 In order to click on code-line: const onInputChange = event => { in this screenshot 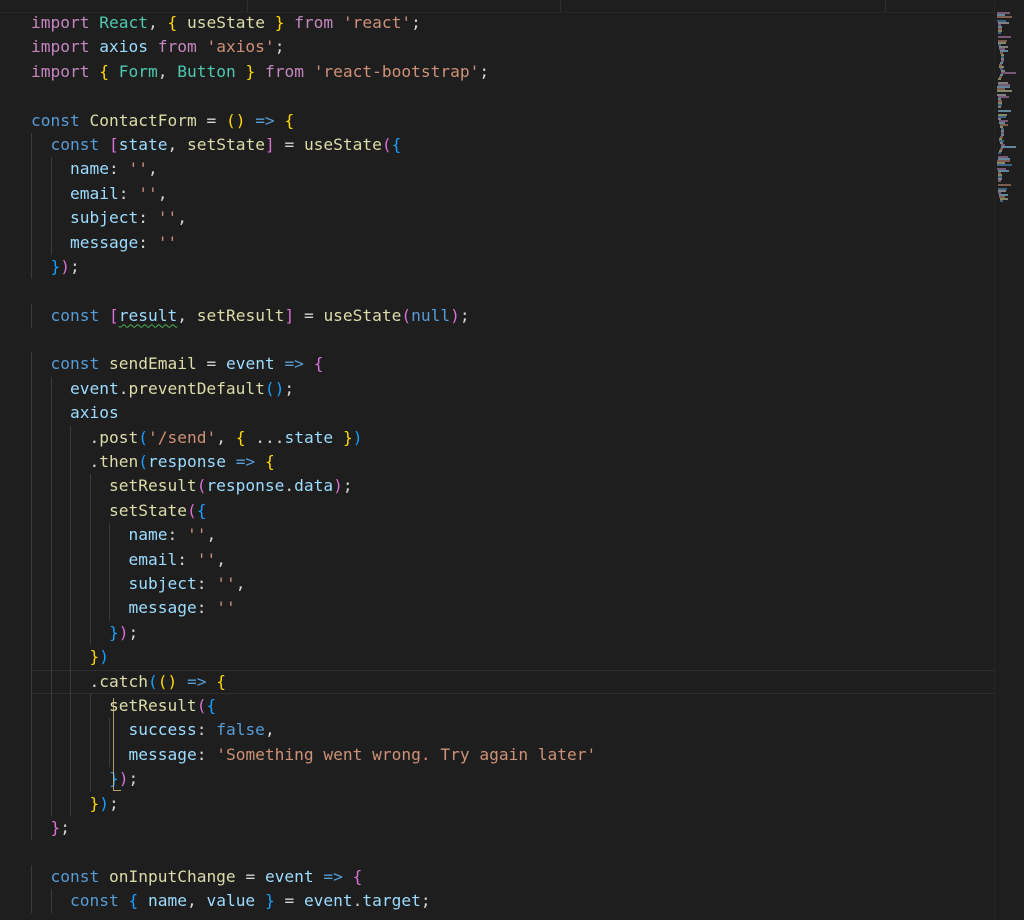, I will do `click(313, 877)`.